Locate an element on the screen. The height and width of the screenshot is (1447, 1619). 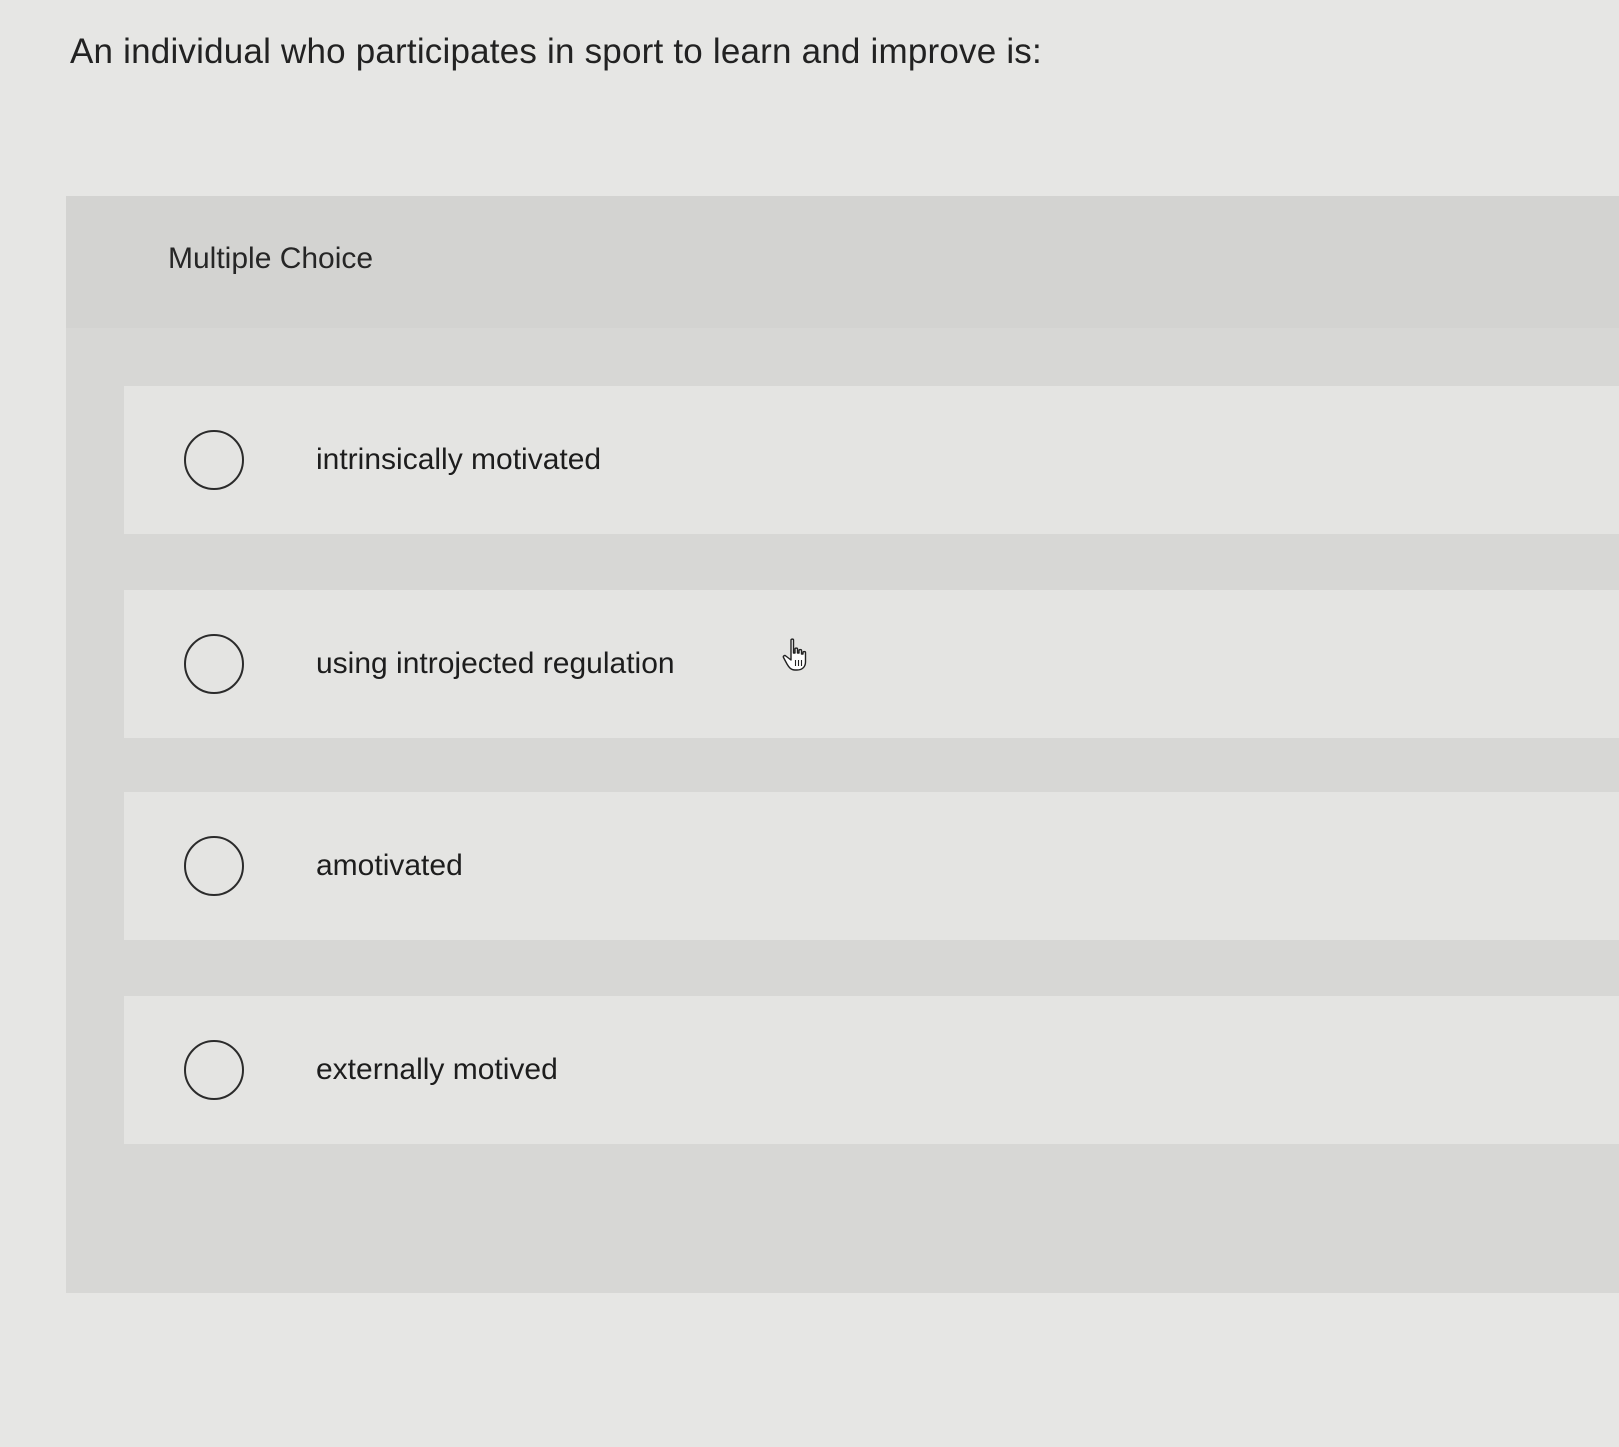
answer-option-label: externally motived is located at coordinates (437, 1069).